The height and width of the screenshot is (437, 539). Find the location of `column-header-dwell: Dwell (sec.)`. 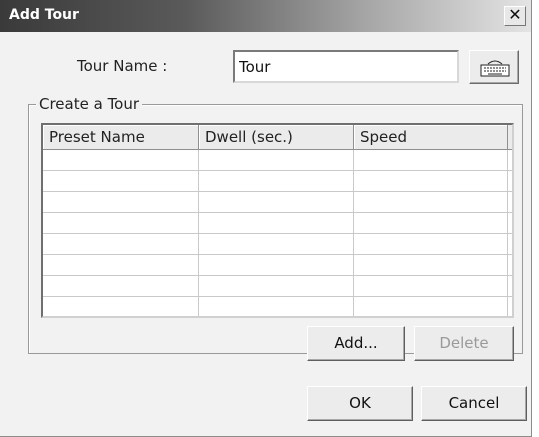

column-header-dwell: Dwell (sec.) is located at coordinates (276, 137).